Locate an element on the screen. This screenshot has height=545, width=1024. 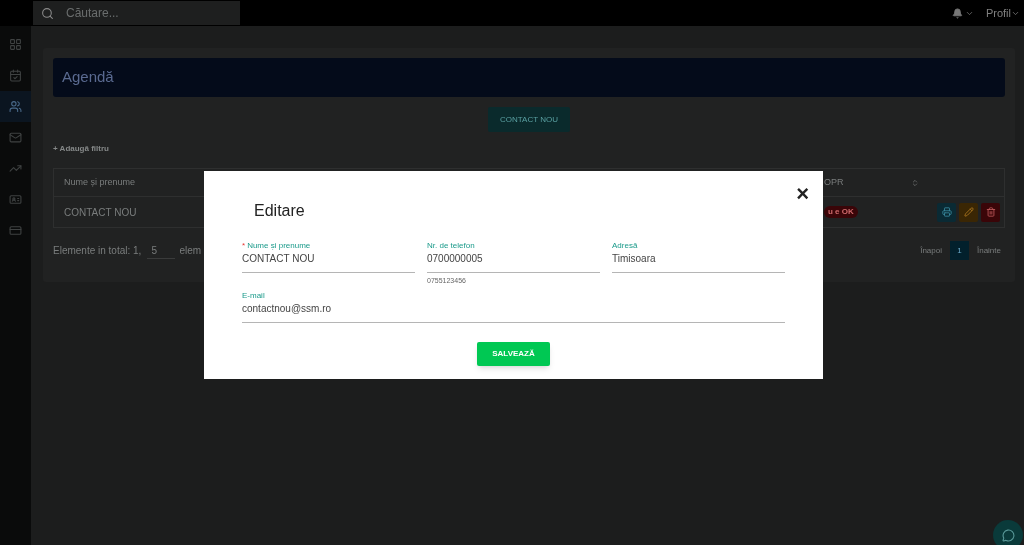
field-value: contactnou@ssm.ro is located at coordinates (287, 308).